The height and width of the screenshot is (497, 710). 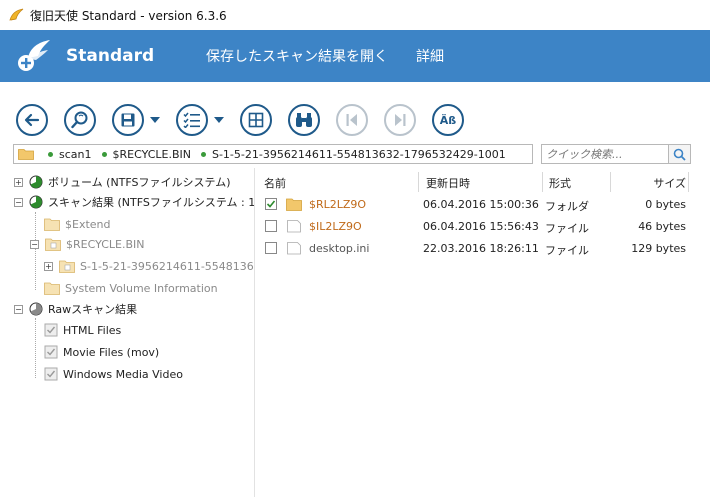 I want to click on encoding-button: Äß, so click(x=448, y=120).